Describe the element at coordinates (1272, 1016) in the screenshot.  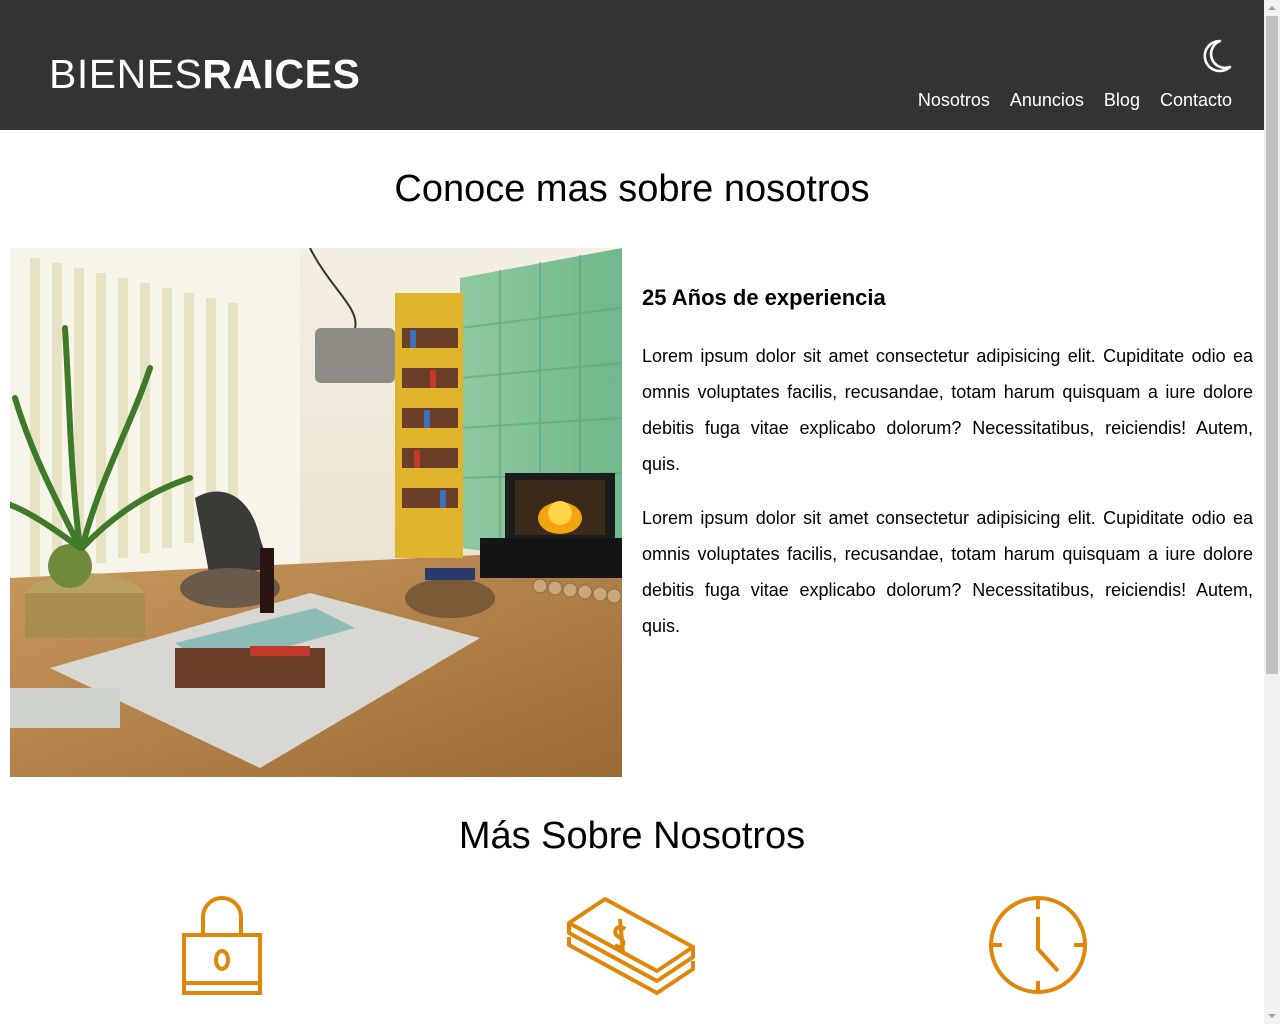
I see `scroll-down-arrow-icon` at that location.